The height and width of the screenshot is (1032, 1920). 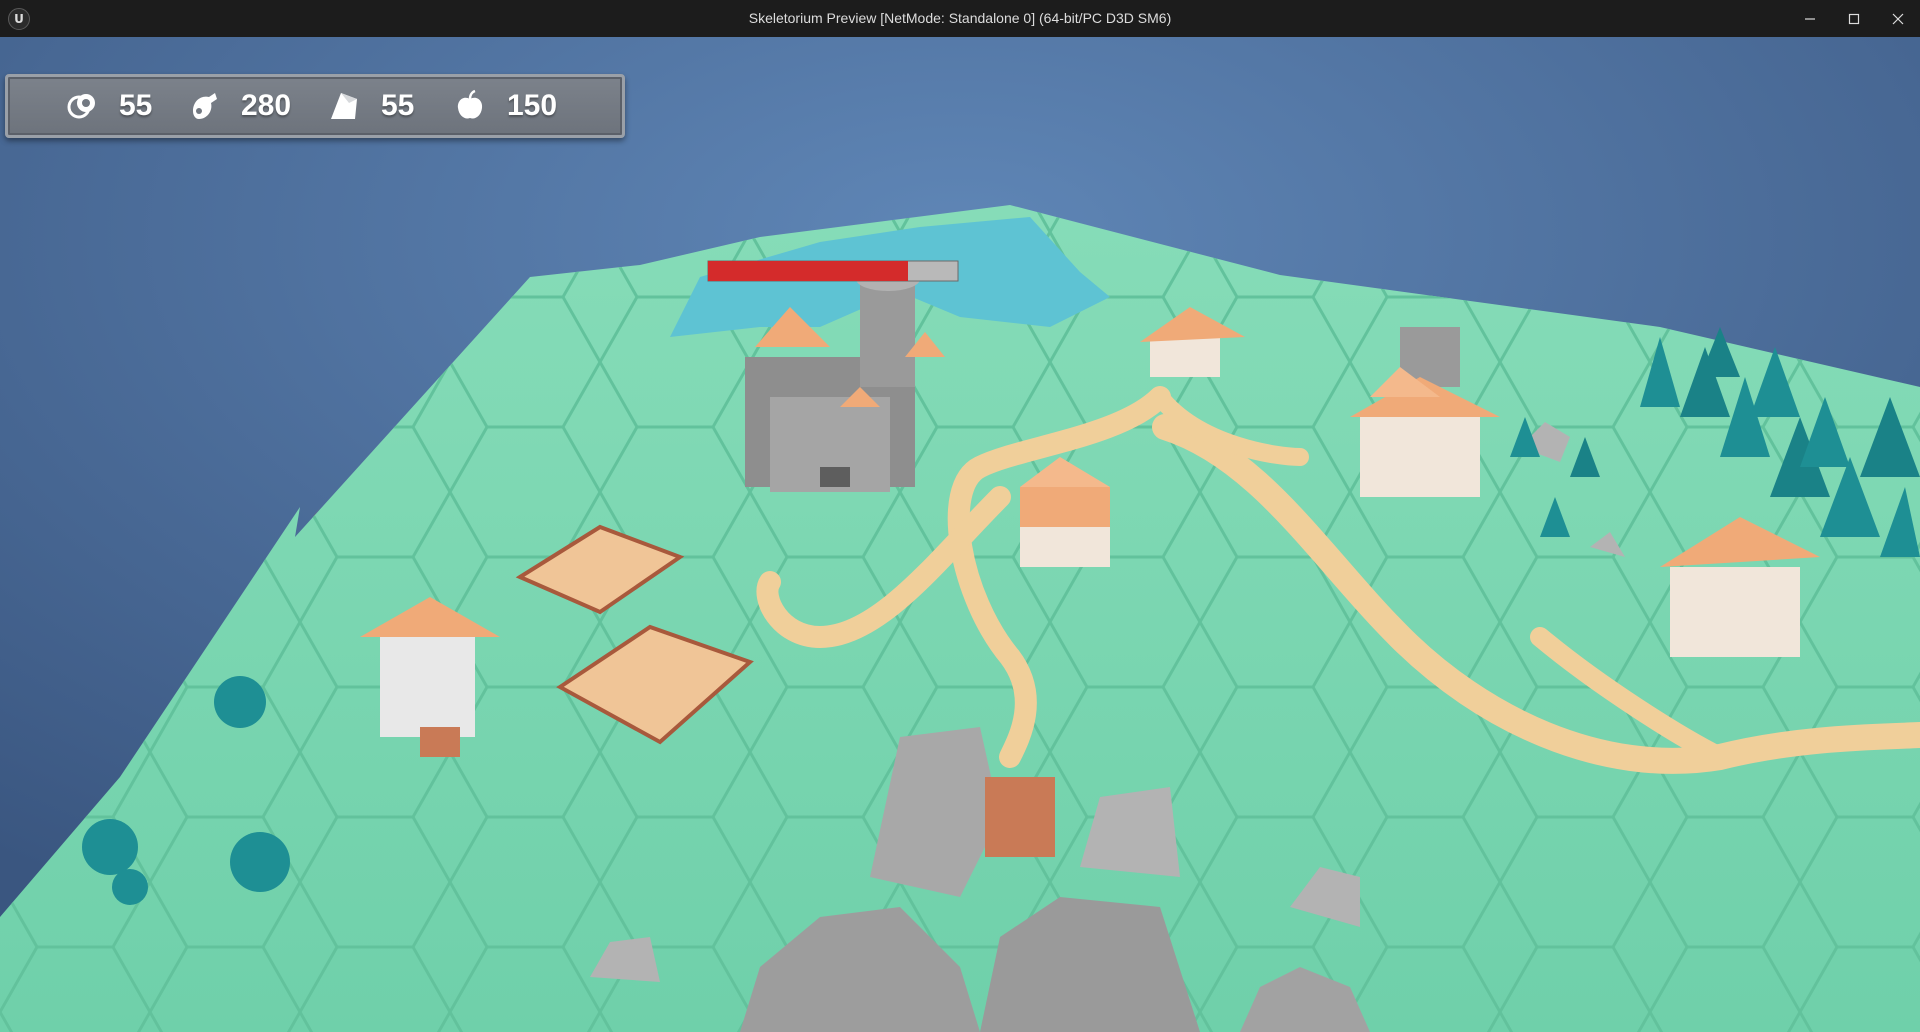 I want to click on ore-icon, so click(x=344, y=106).